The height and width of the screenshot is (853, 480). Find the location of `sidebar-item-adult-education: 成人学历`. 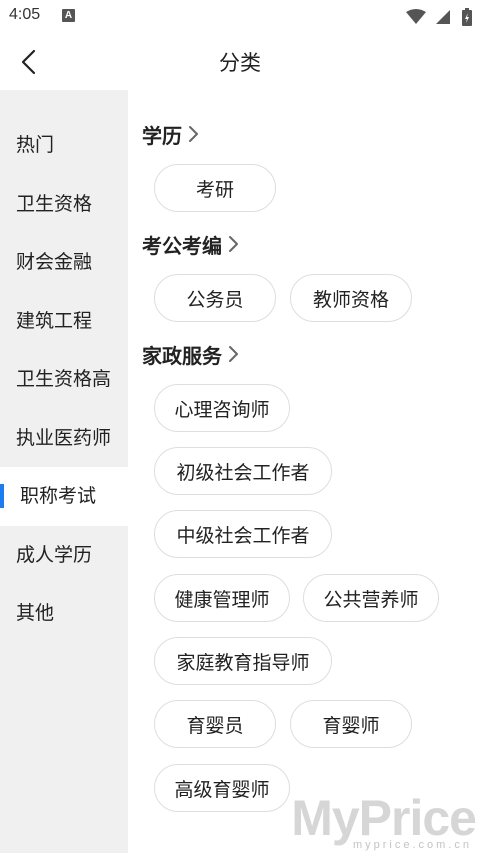

sidebar-item-adult-education: 成人学历 is located at coordinates (64, 555).